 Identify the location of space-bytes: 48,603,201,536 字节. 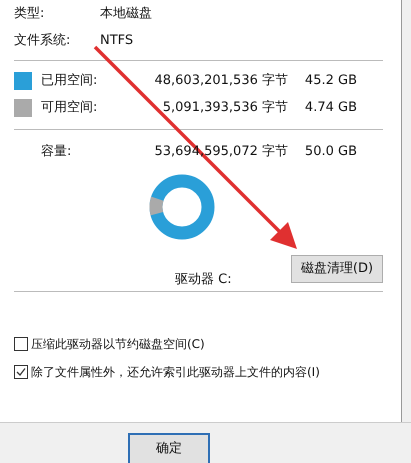
(220, 81).